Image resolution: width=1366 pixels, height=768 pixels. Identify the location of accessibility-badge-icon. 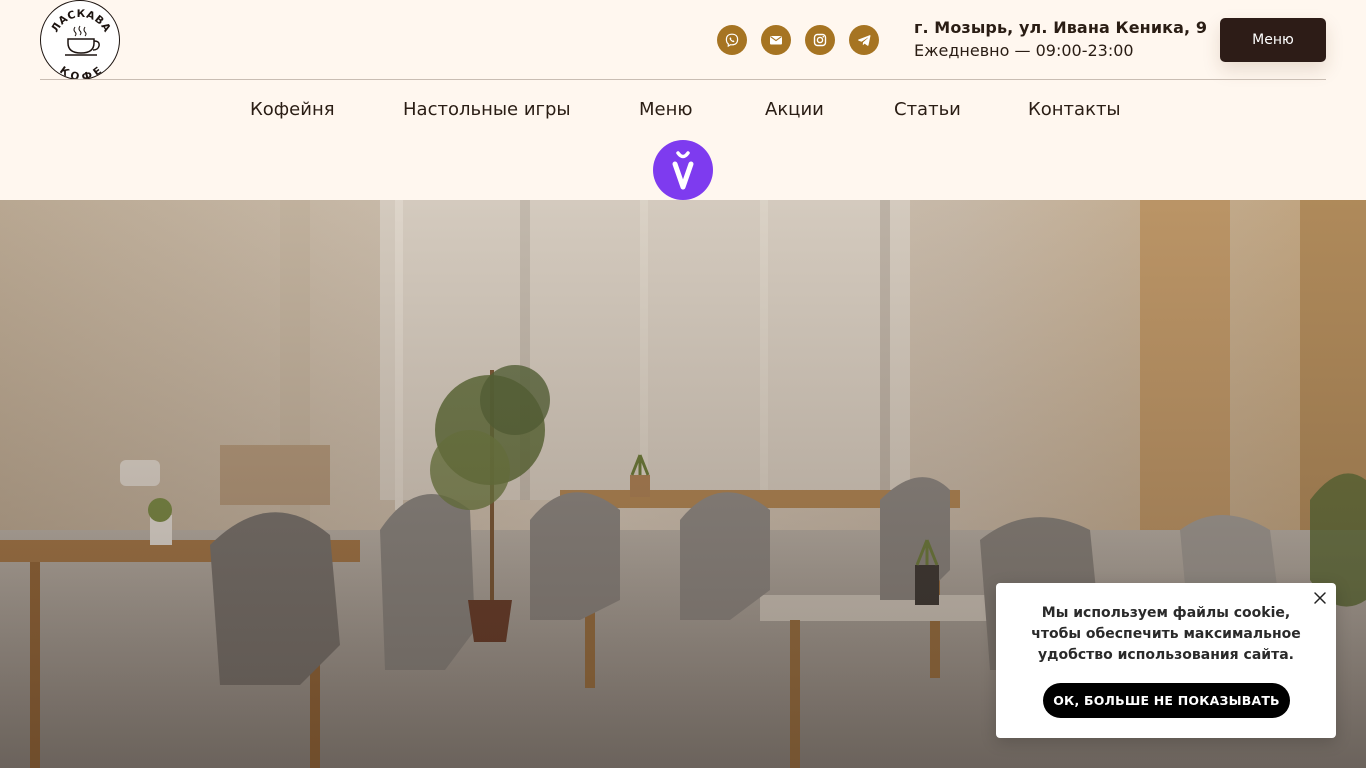
(683, 170).